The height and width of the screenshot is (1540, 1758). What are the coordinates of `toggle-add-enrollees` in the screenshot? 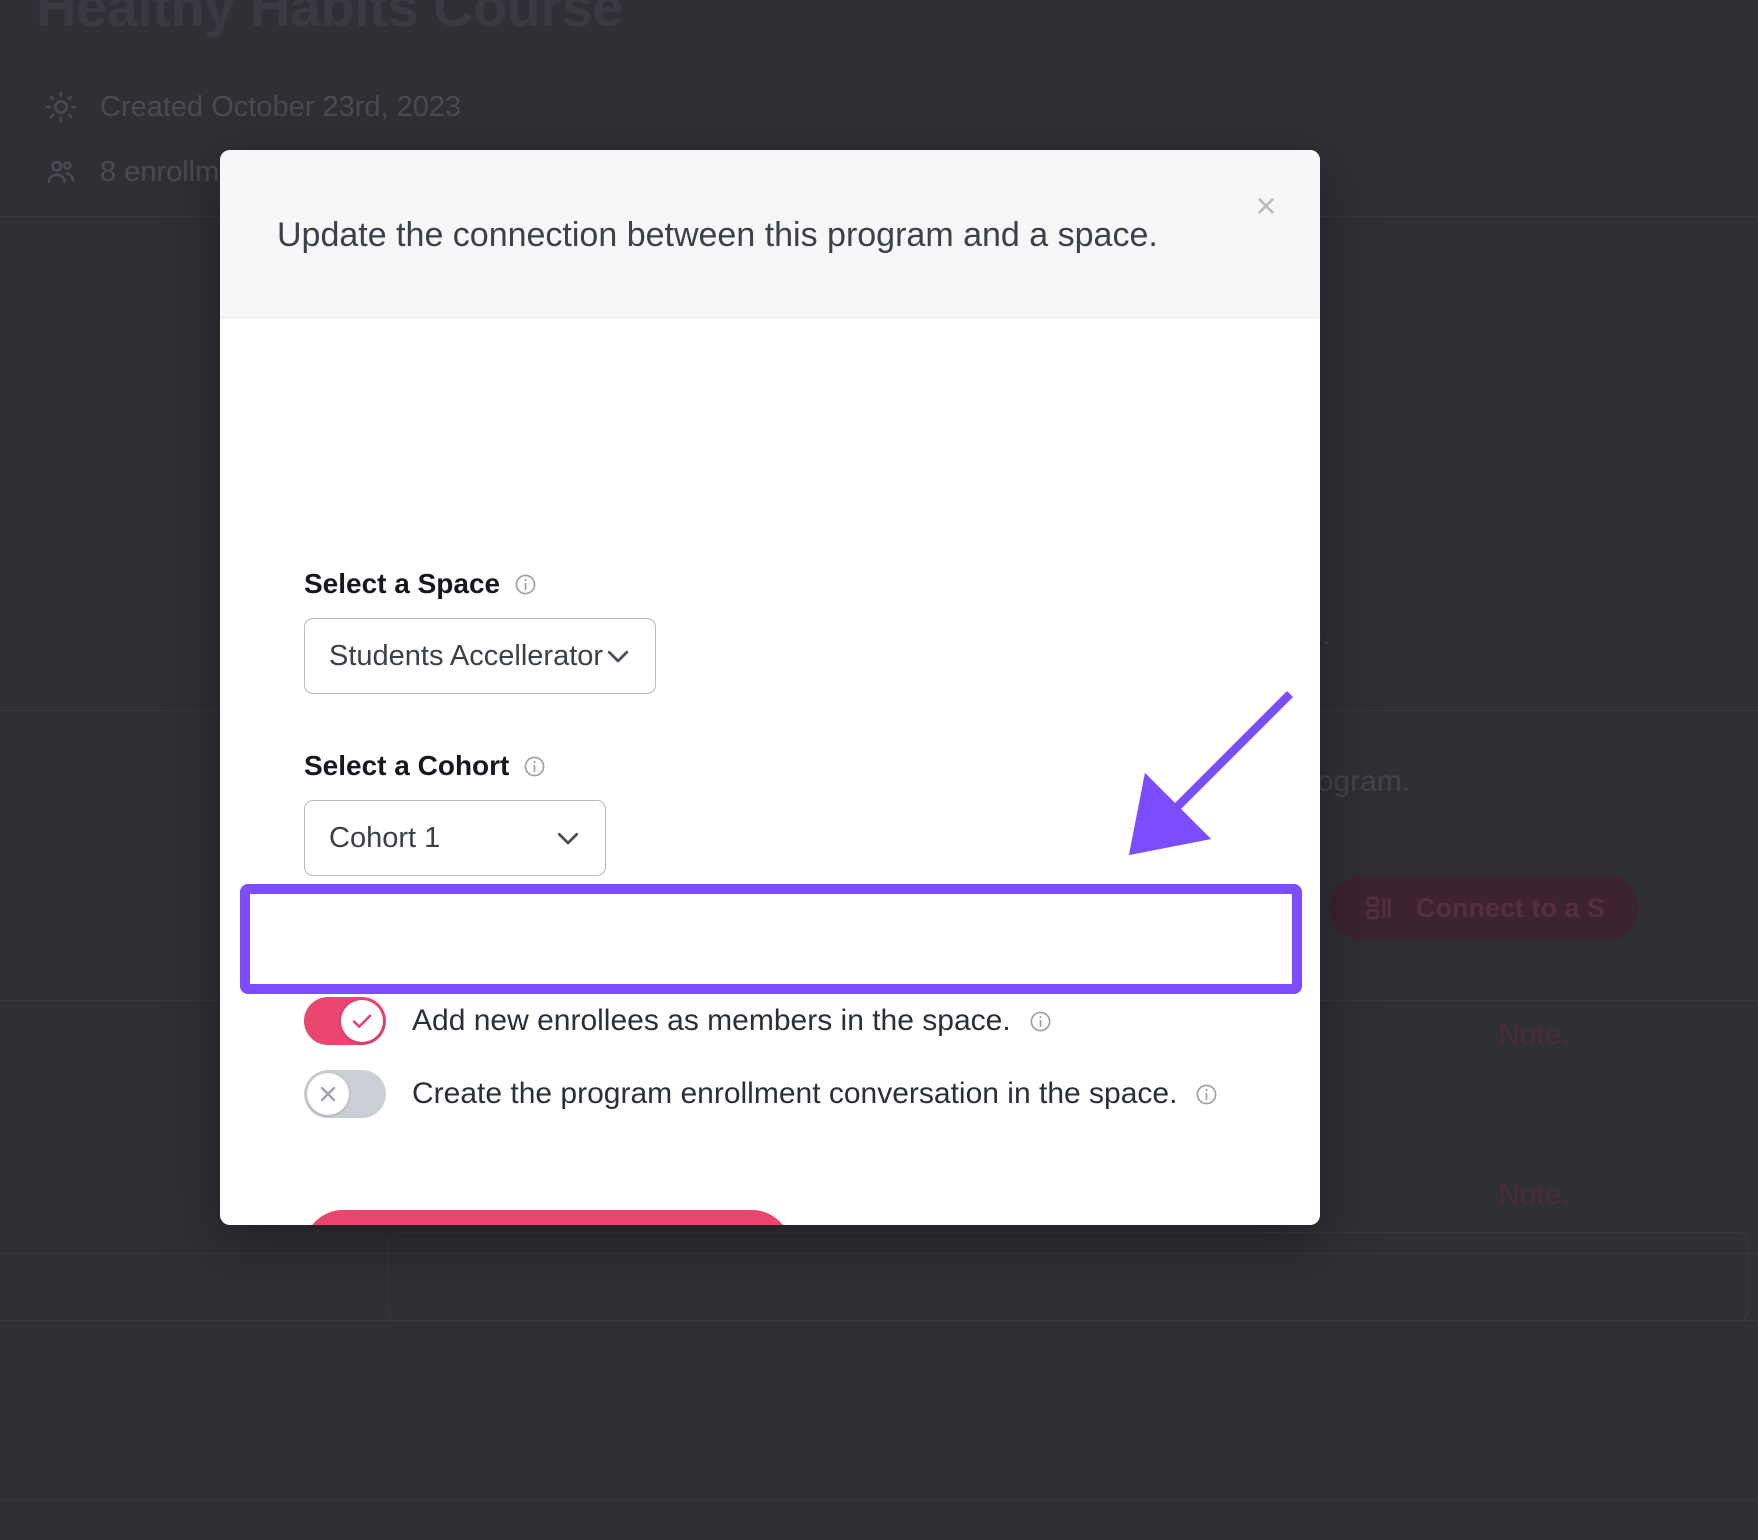 It's located at (345, 1021).